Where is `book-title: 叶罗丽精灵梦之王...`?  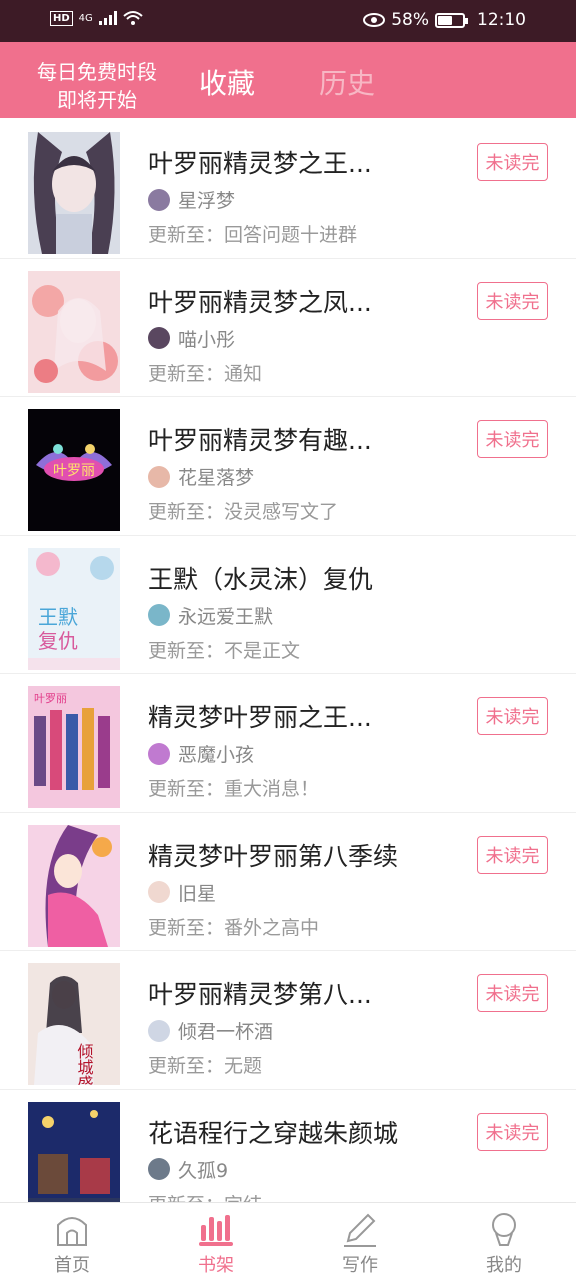 book-title: 叶罗丽精灵梦之王... is located at coordinates (260, 163).